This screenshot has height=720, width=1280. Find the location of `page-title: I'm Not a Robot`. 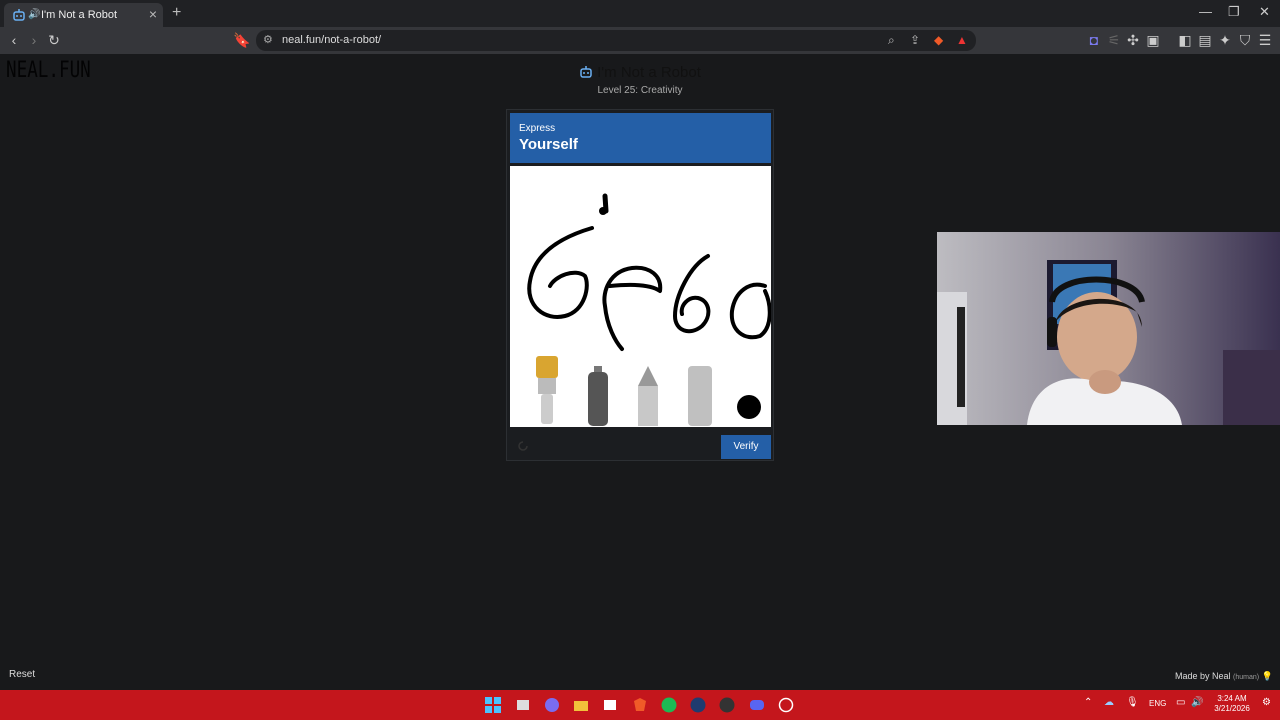

page-title: I'm Not a Robot is located at coordinates (640, 72).